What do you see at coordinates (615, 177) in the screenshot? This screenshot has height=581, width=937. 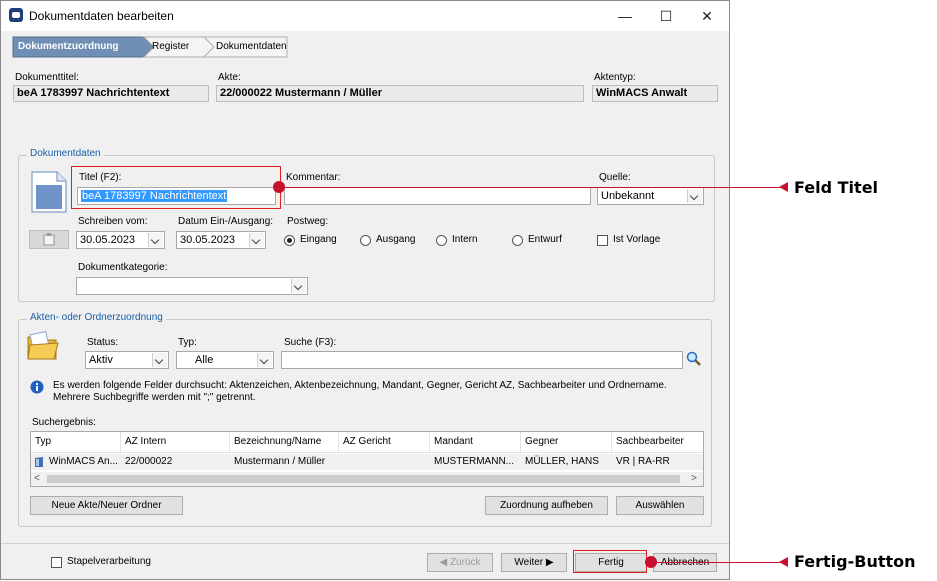 I see `quelle-label: Quelle:` at bounding box center [615, 177].